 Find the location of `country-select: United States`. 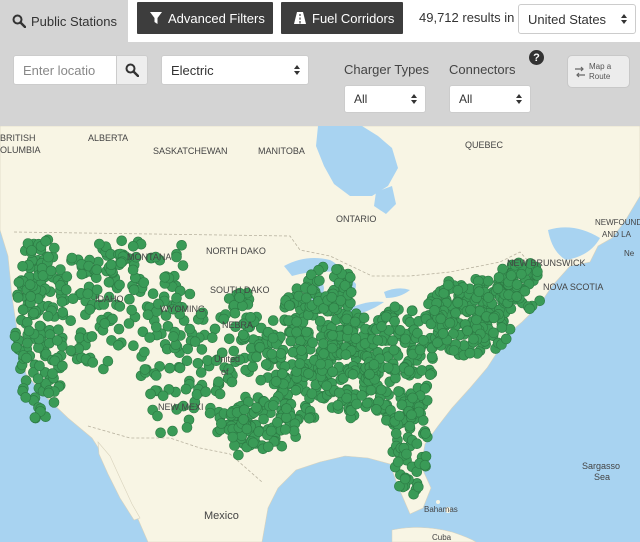

country-select: United States is located at coordinates (577, 19).